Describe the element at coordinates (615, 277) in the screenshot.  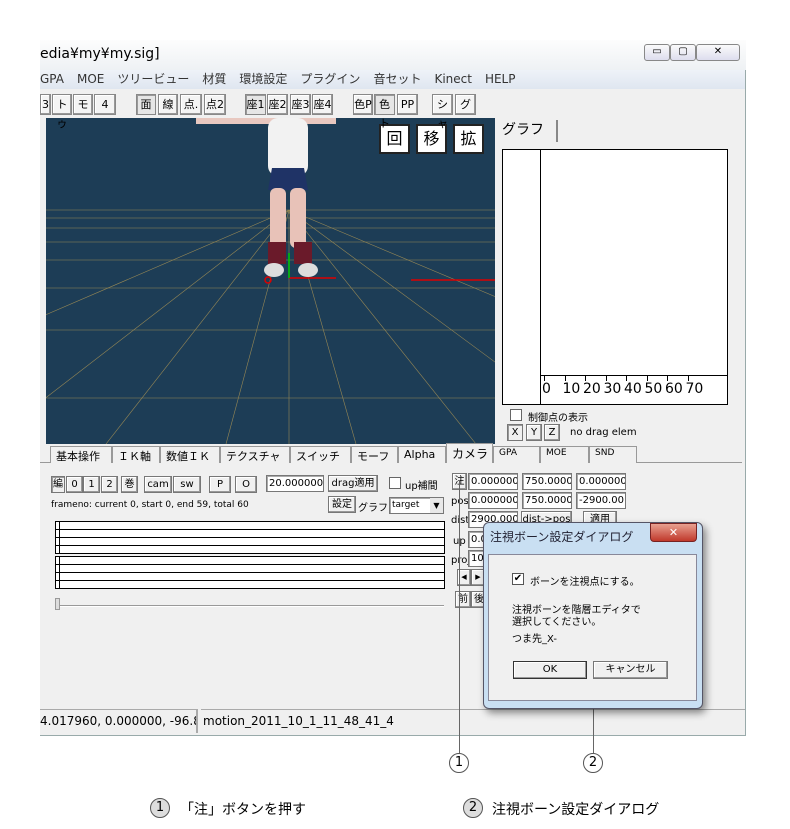
I see `graph-canvas: 0 10 20 30 40 50 60 70` at that location.